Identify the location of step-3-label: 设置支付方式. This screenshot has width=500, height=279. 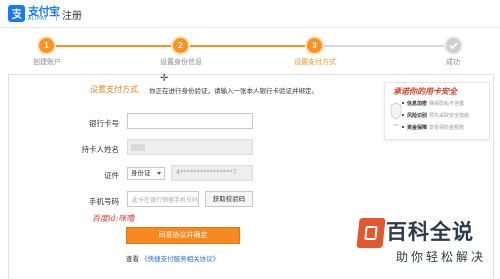
(315, 62).